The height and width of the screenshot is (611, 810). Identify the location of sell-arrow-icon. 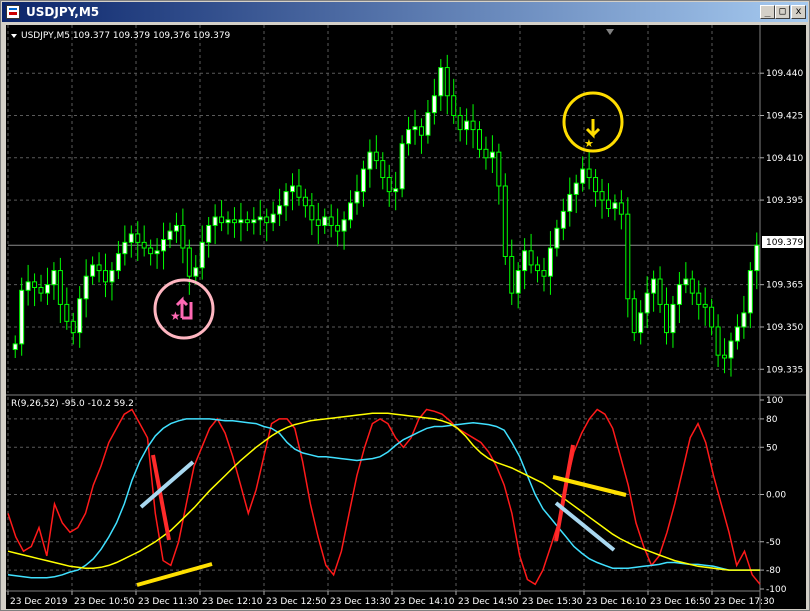
(593, 129).